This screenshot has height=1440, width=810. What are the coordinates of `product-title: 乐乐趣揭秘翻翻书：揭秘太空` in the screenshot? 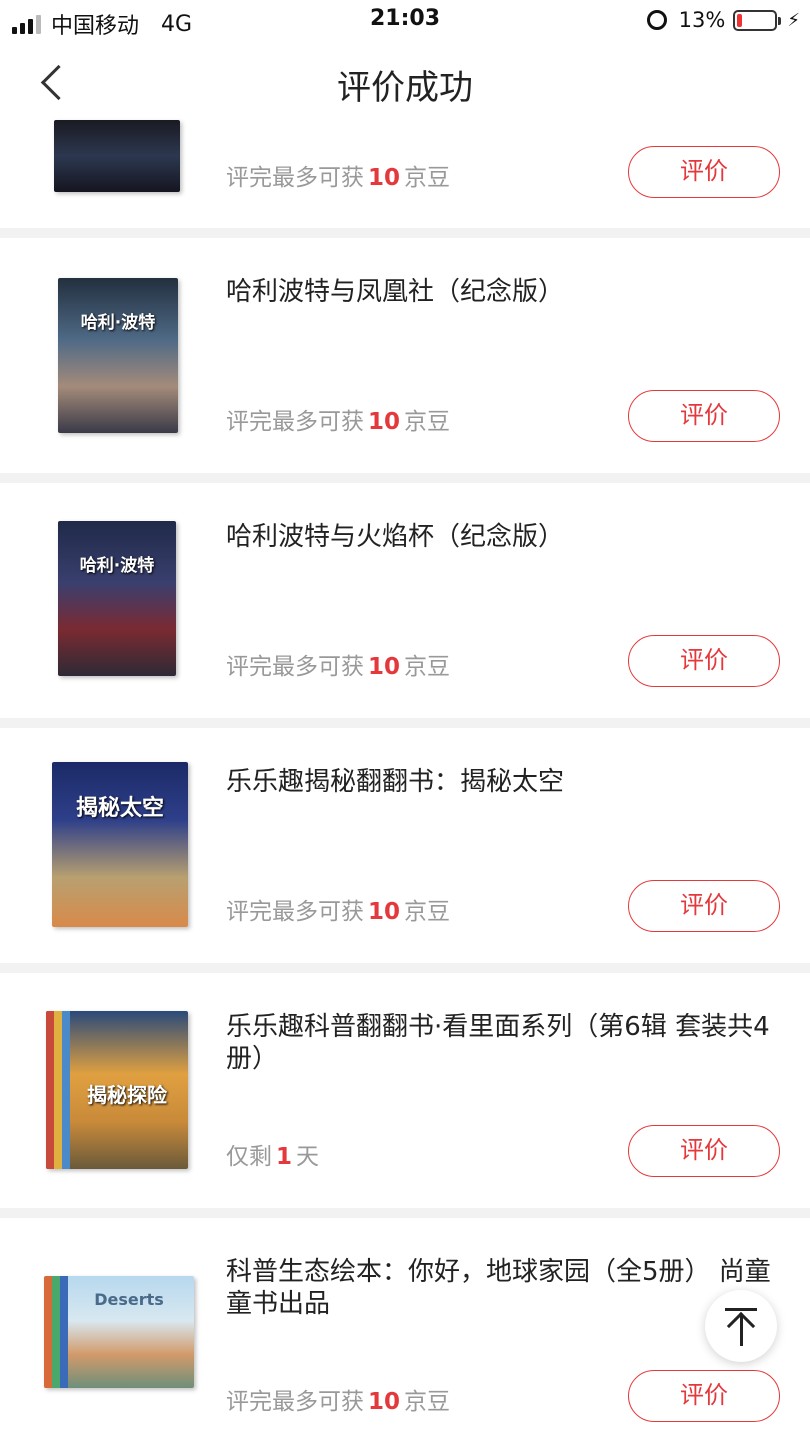 It's located at (501, 782).